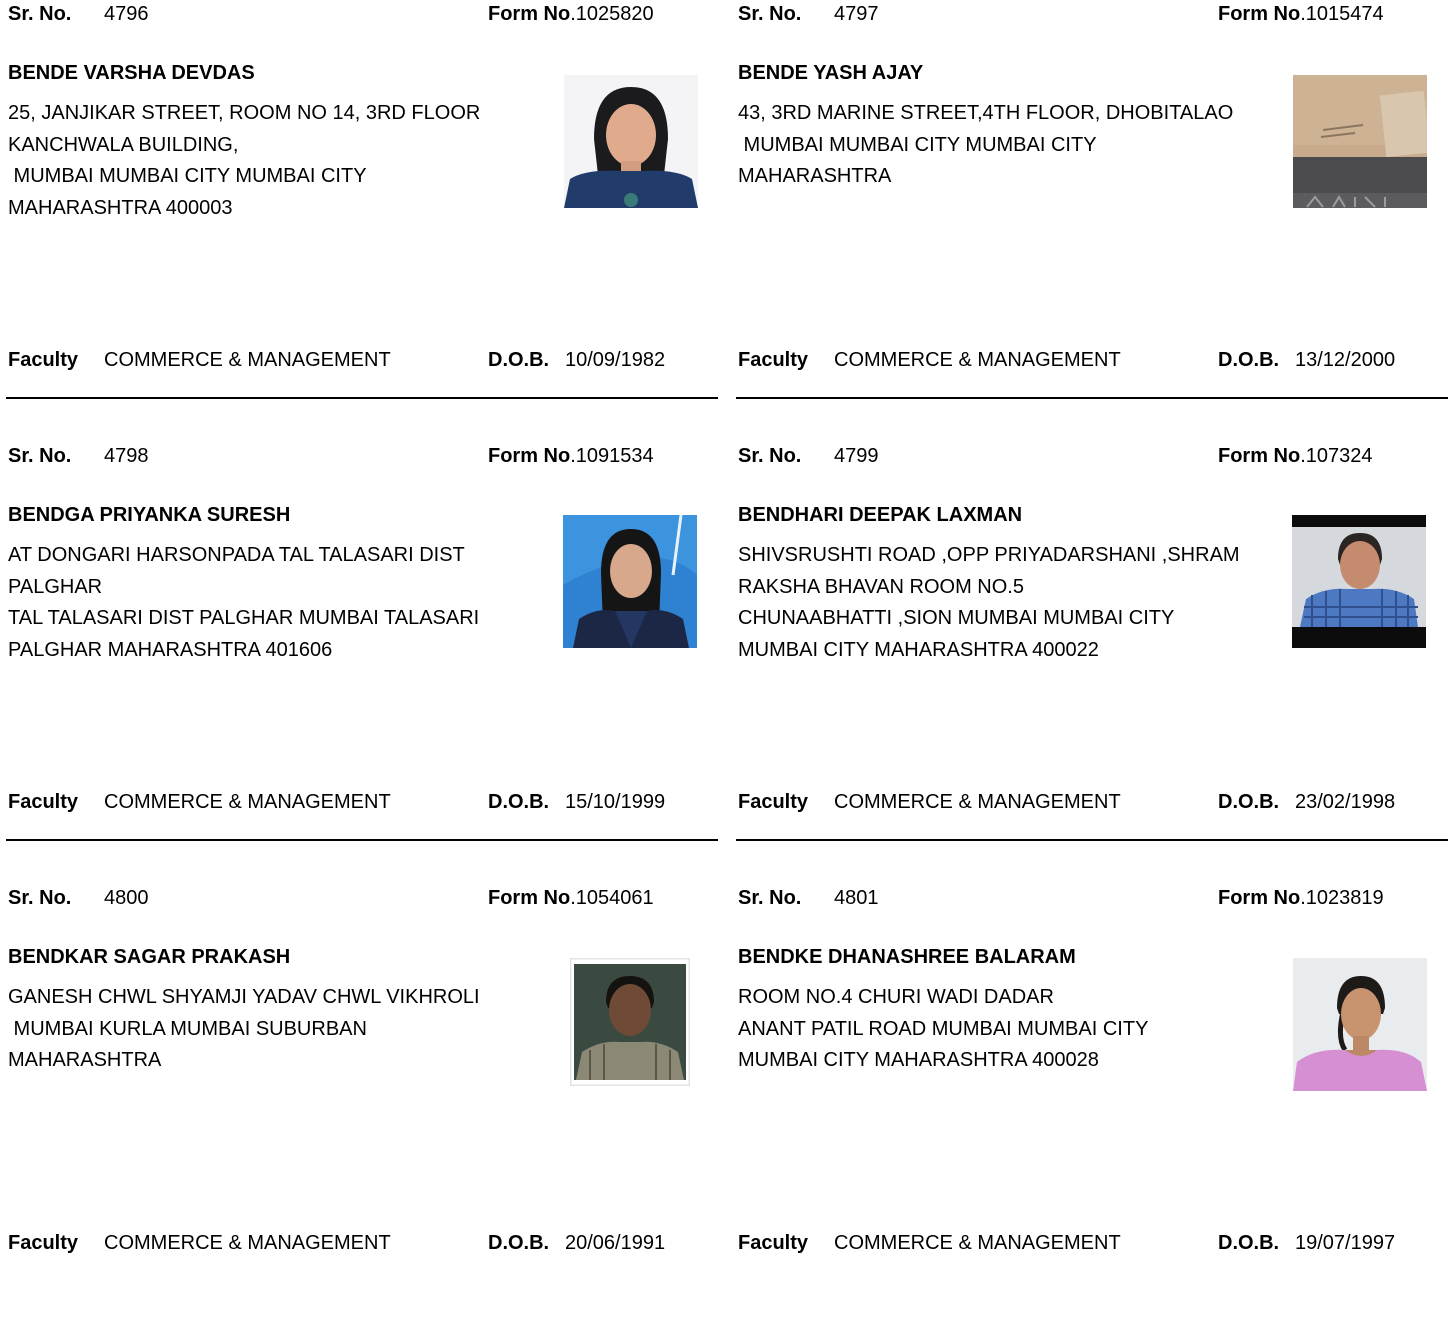  What do you see at coordinates (1342, 898) in the screenshot?
I see `form-no-value: .1023819` at bounding box center [1342, 898].